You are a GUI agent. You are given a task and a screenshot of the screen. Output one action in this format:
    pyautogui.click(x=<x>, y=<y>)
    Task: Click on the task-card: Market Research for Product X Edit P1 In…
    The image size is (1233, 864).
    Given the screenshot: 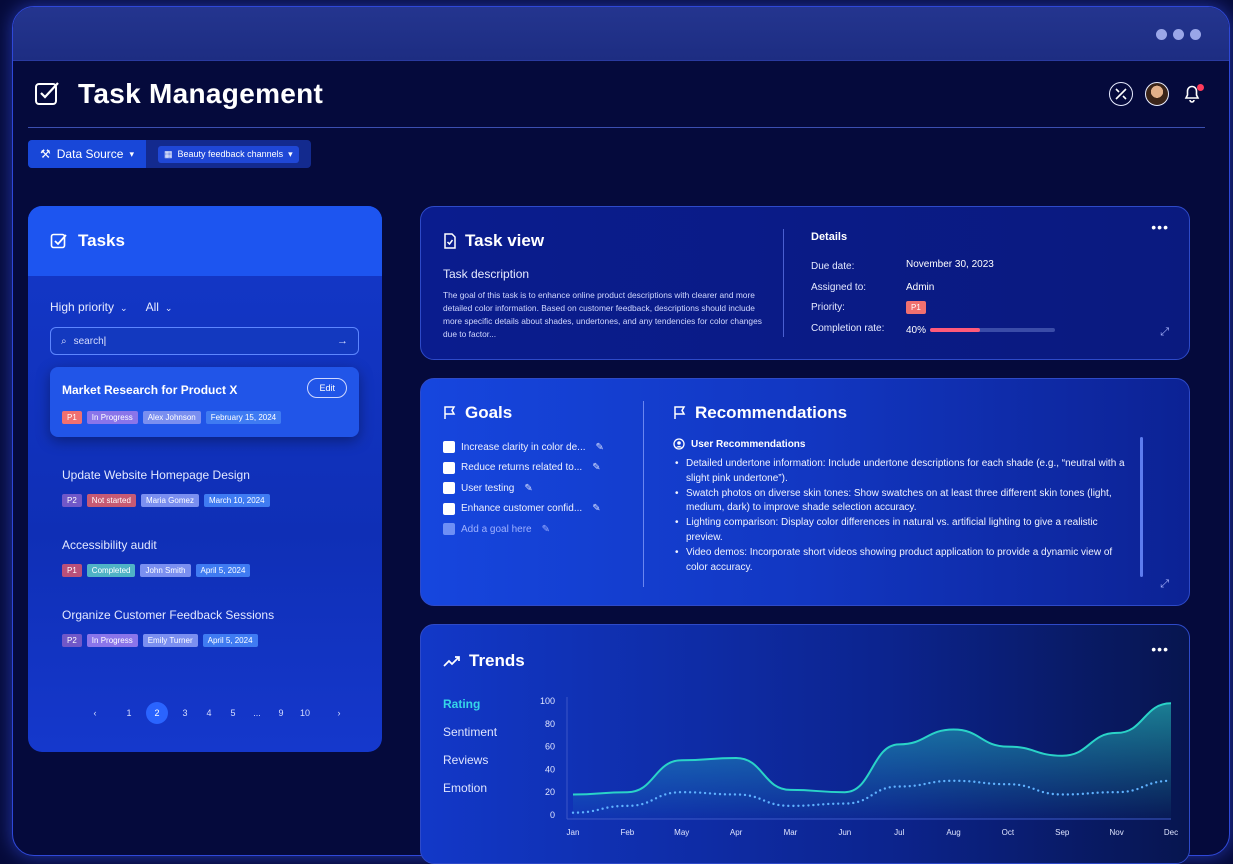 What is the action you would take?
    pyautogui.click(x=204, y=402)
    